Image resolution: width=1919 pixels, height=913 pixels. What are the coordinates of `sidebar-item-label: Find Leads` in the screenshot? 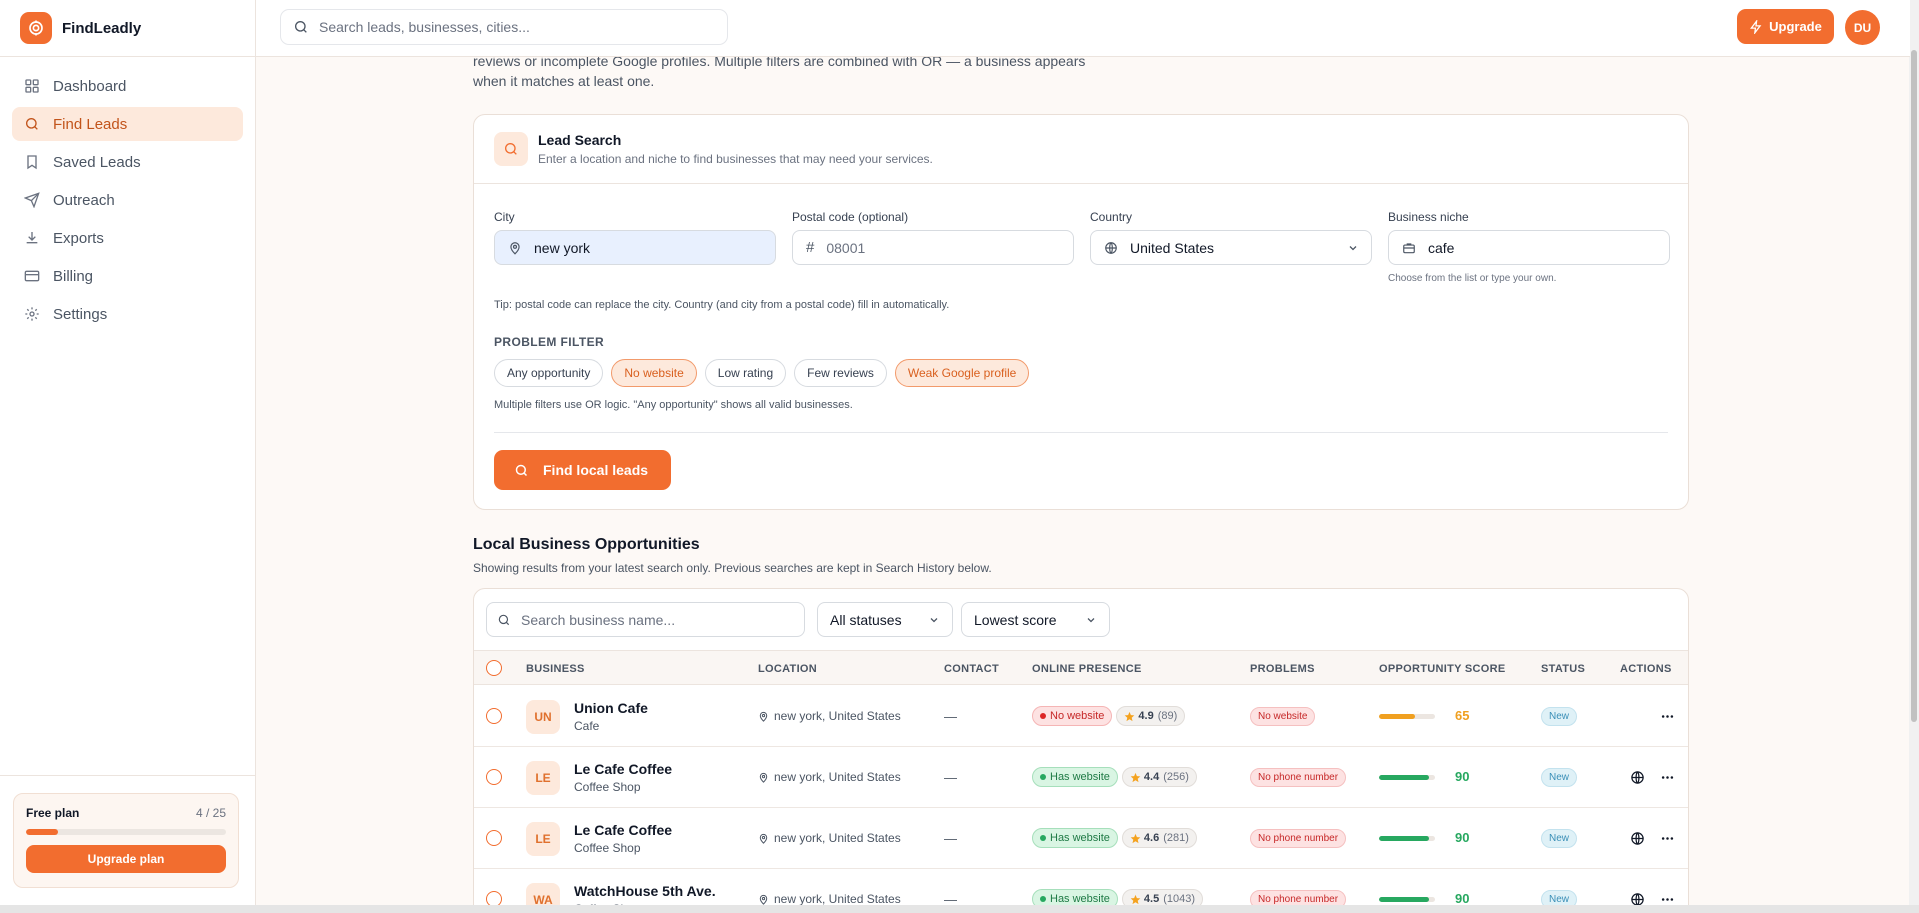 It's located at (90, 124).